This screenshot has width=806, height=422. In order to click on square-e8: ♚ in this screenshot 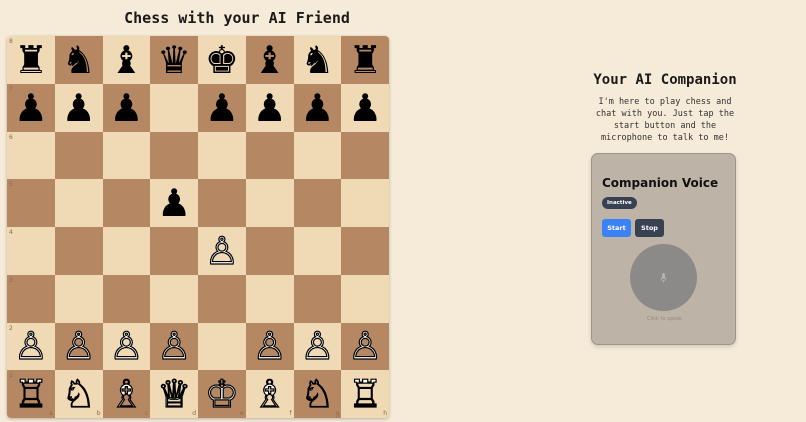, I will do `click(222, 60)`.